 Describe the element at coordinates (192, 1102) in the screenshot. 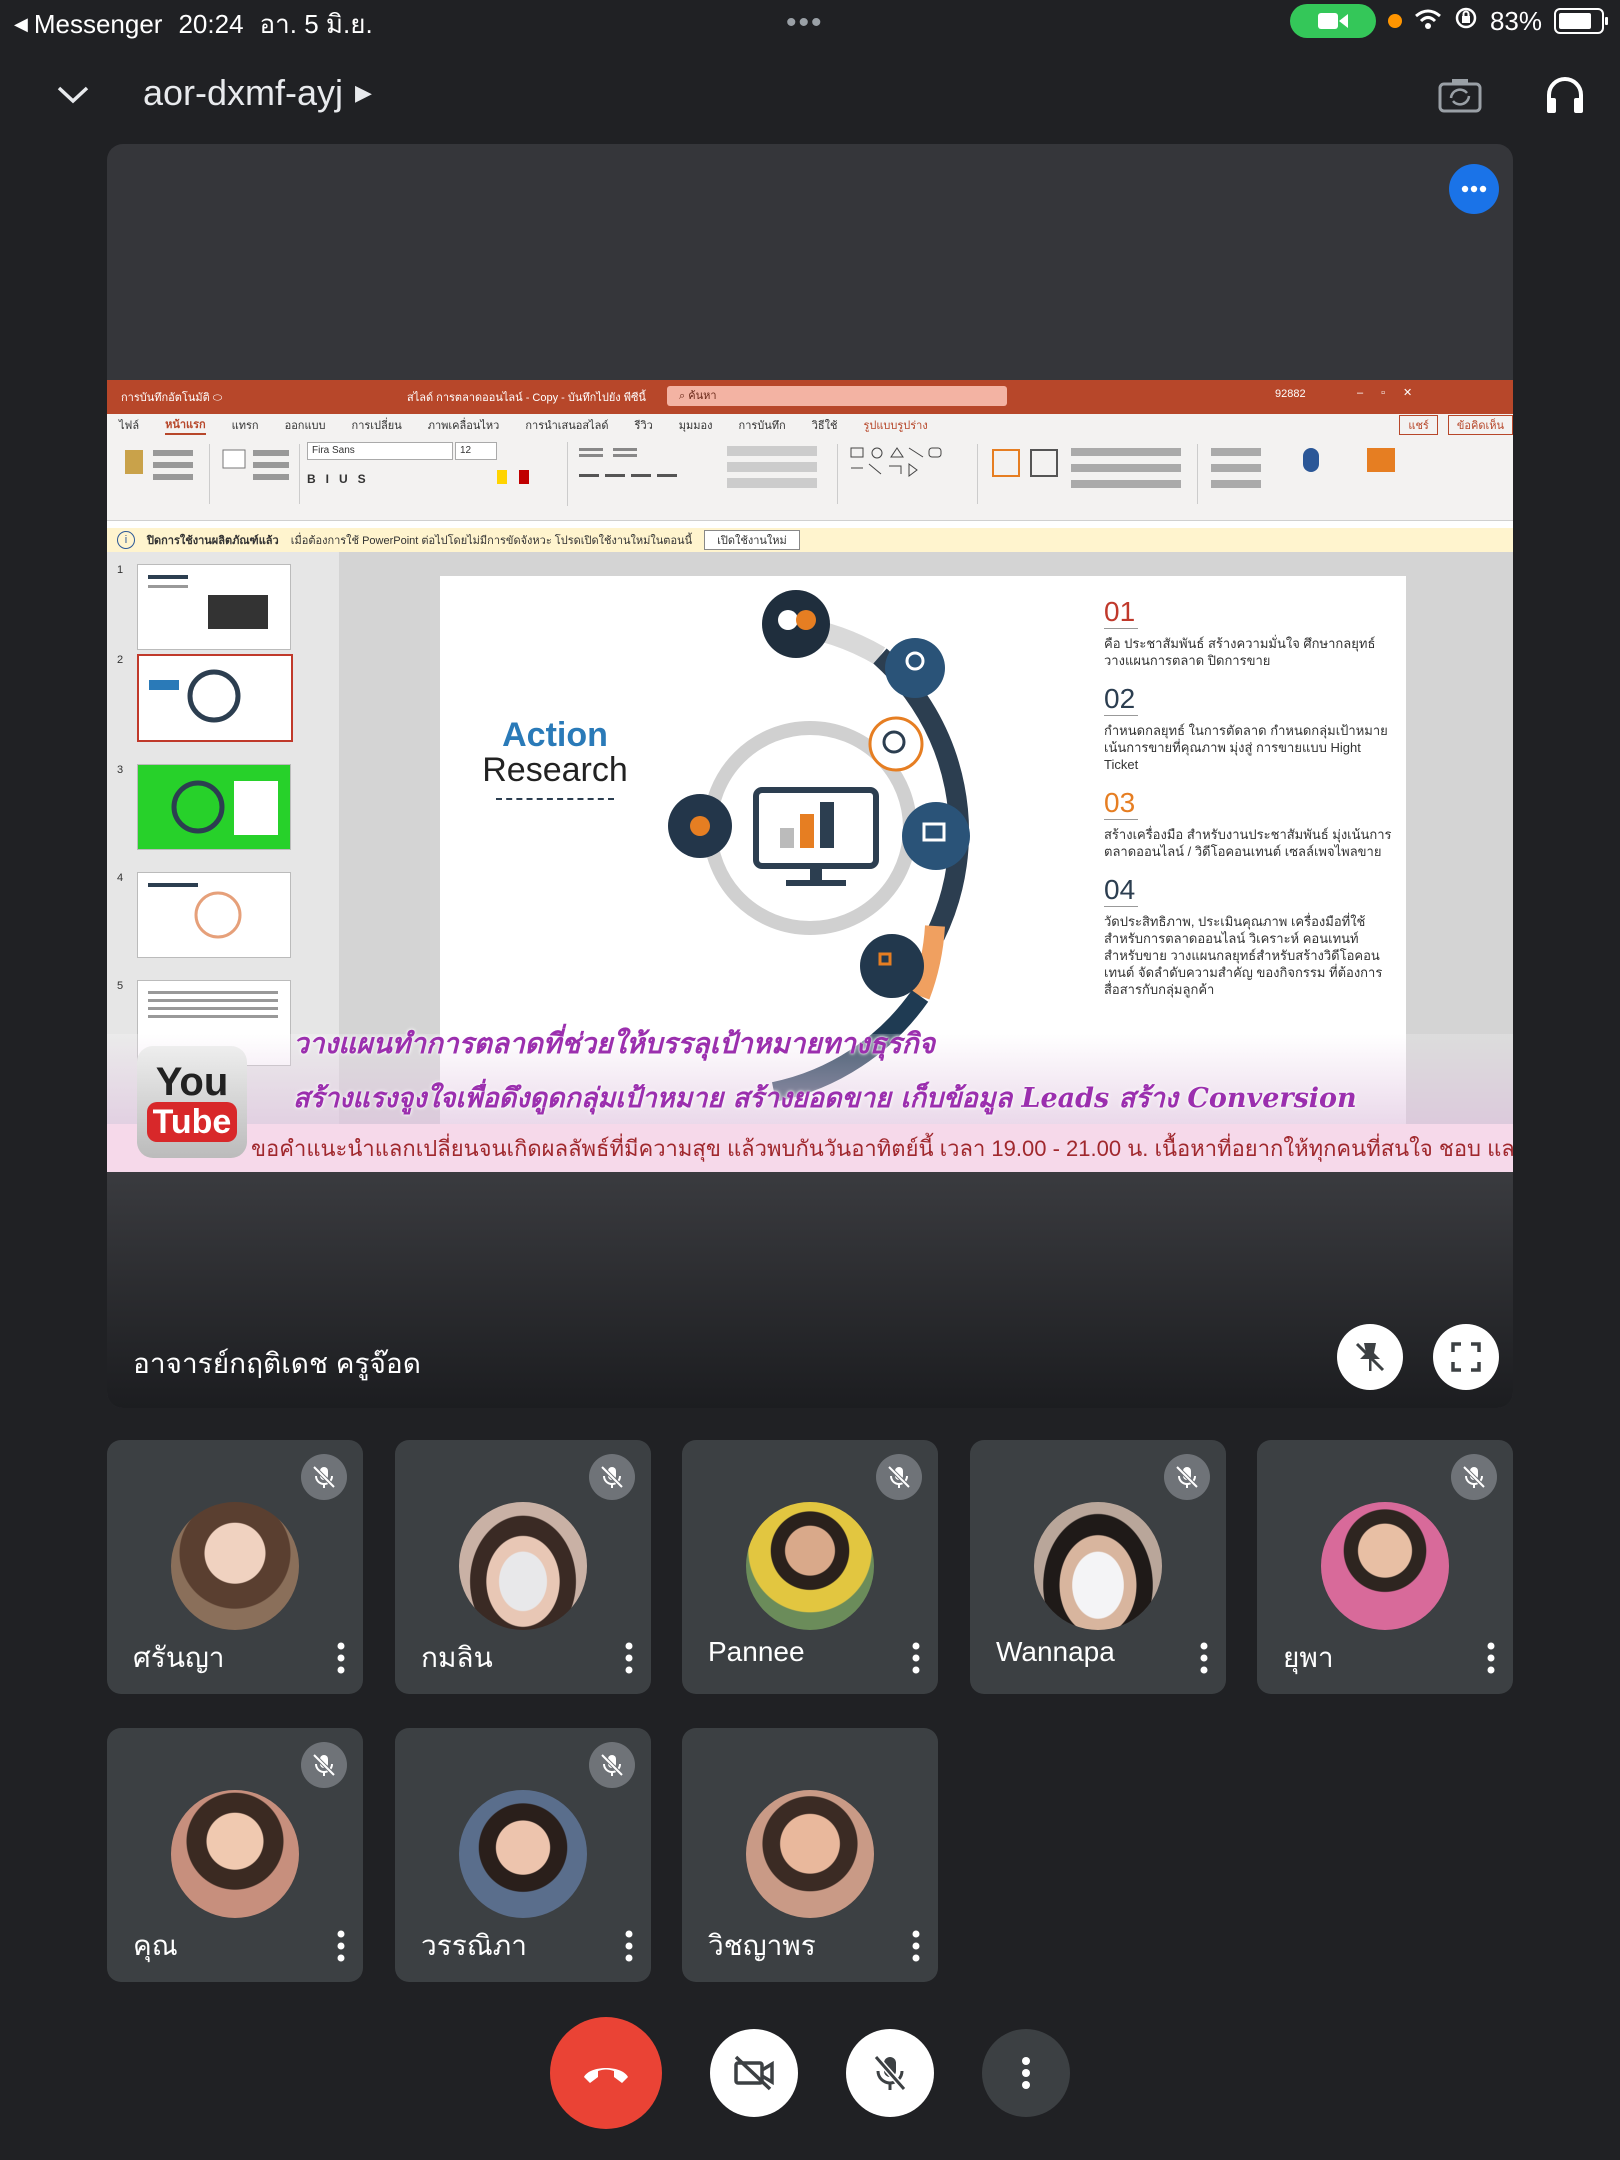

I see `youtube-logo: You Tube` at that location.